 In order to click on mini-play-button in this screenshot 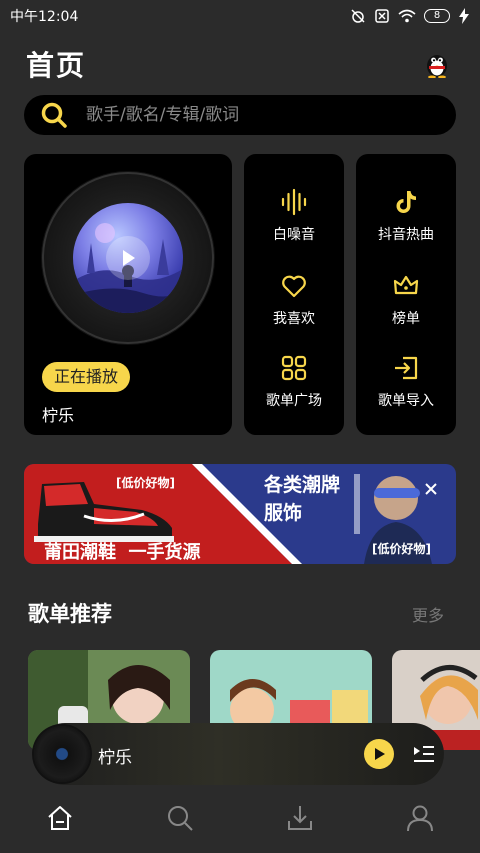, I will do `click(379, 754)`.